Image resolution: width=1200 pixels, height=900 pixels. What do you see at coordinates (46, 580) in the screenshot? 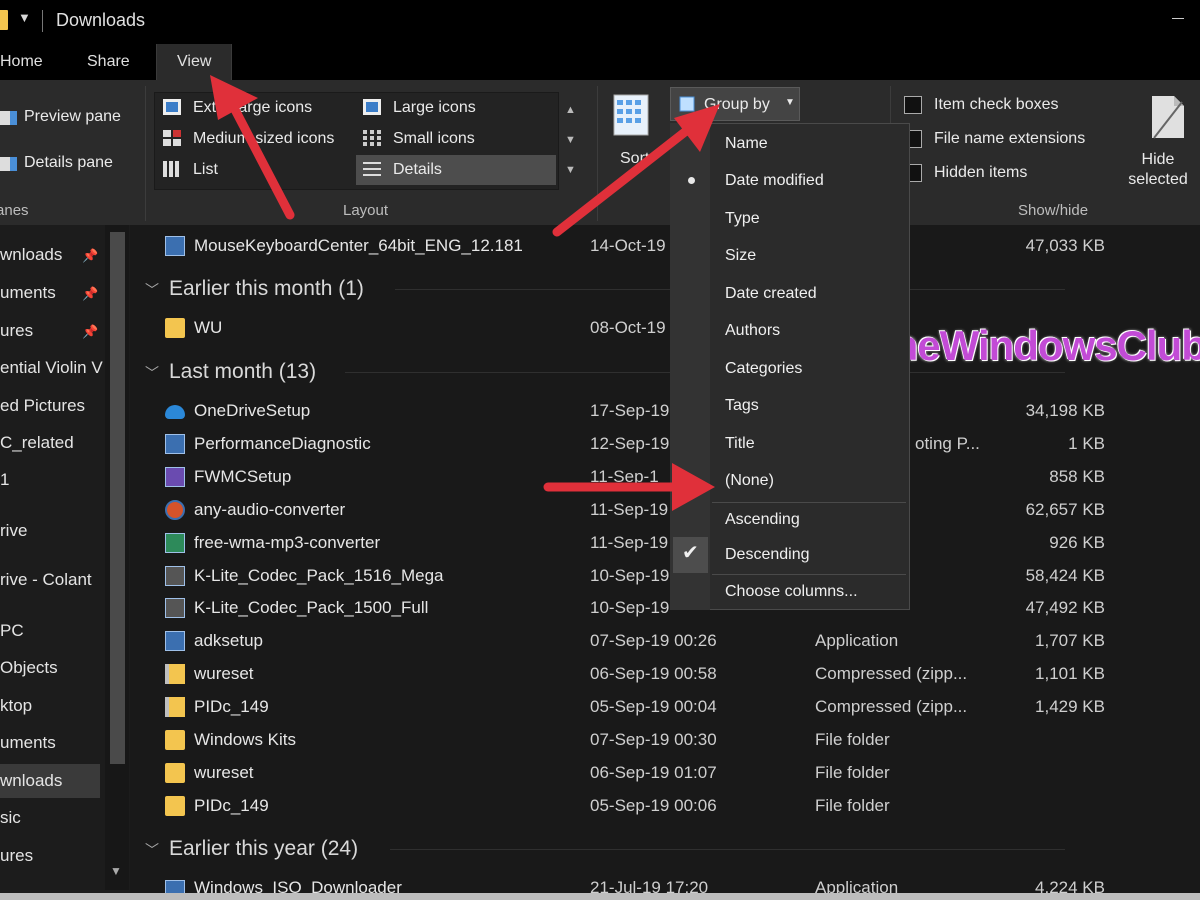
I see `sidebar-item-onedrive-colant: rive - Colant` at bounding box center [46, 580].